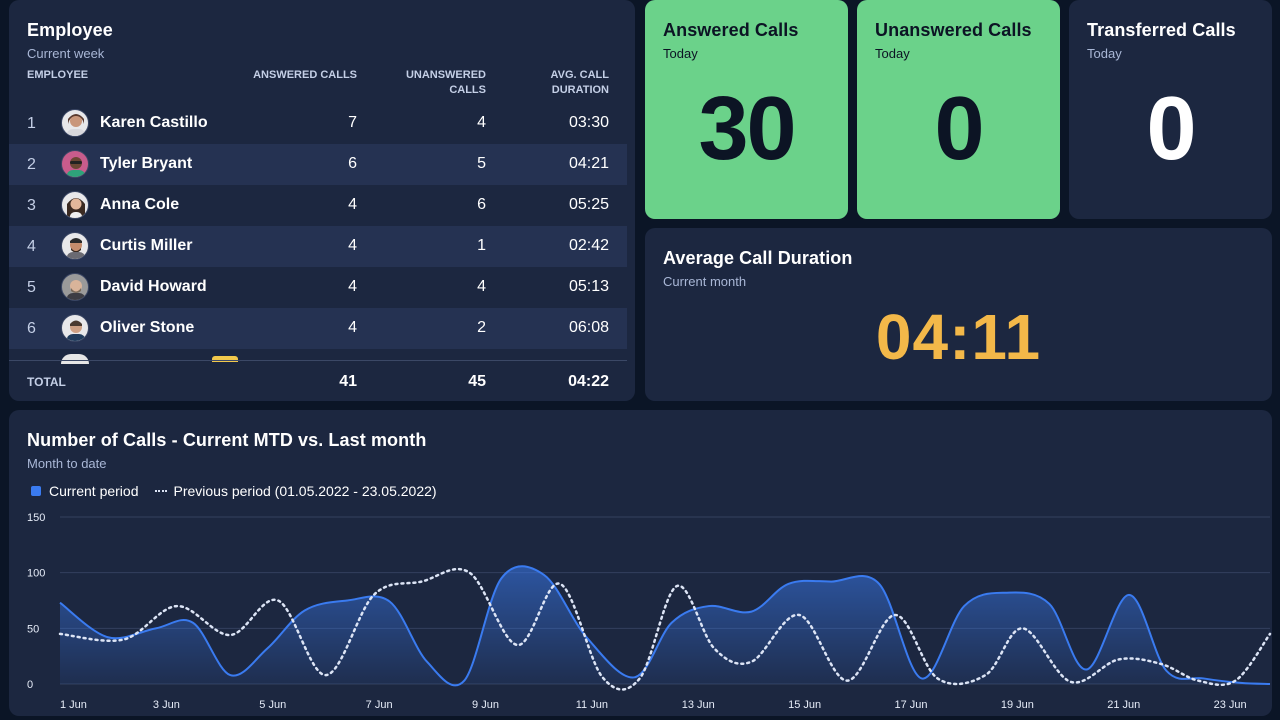  What do you see at coordinates (481, 204) in the screenshot?
I see `unanswered-calls-value: 6` at bounding box center [481, 204].